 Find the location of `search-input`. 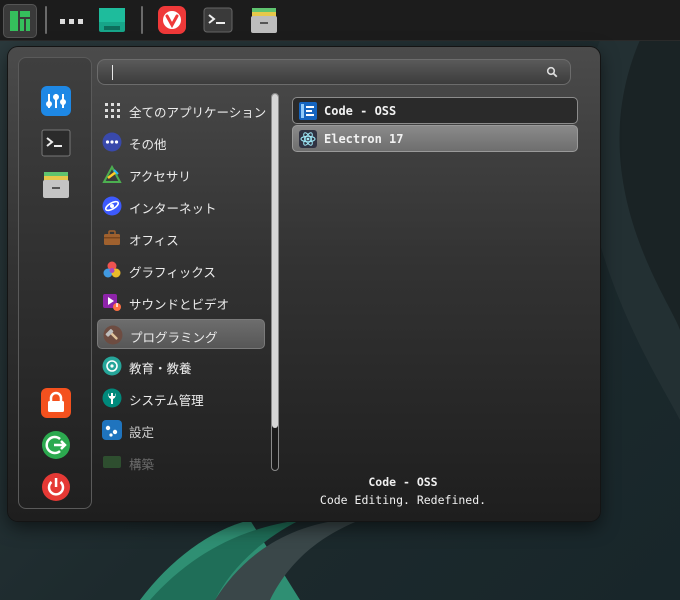

search-input is located at coordinates (320, 73).